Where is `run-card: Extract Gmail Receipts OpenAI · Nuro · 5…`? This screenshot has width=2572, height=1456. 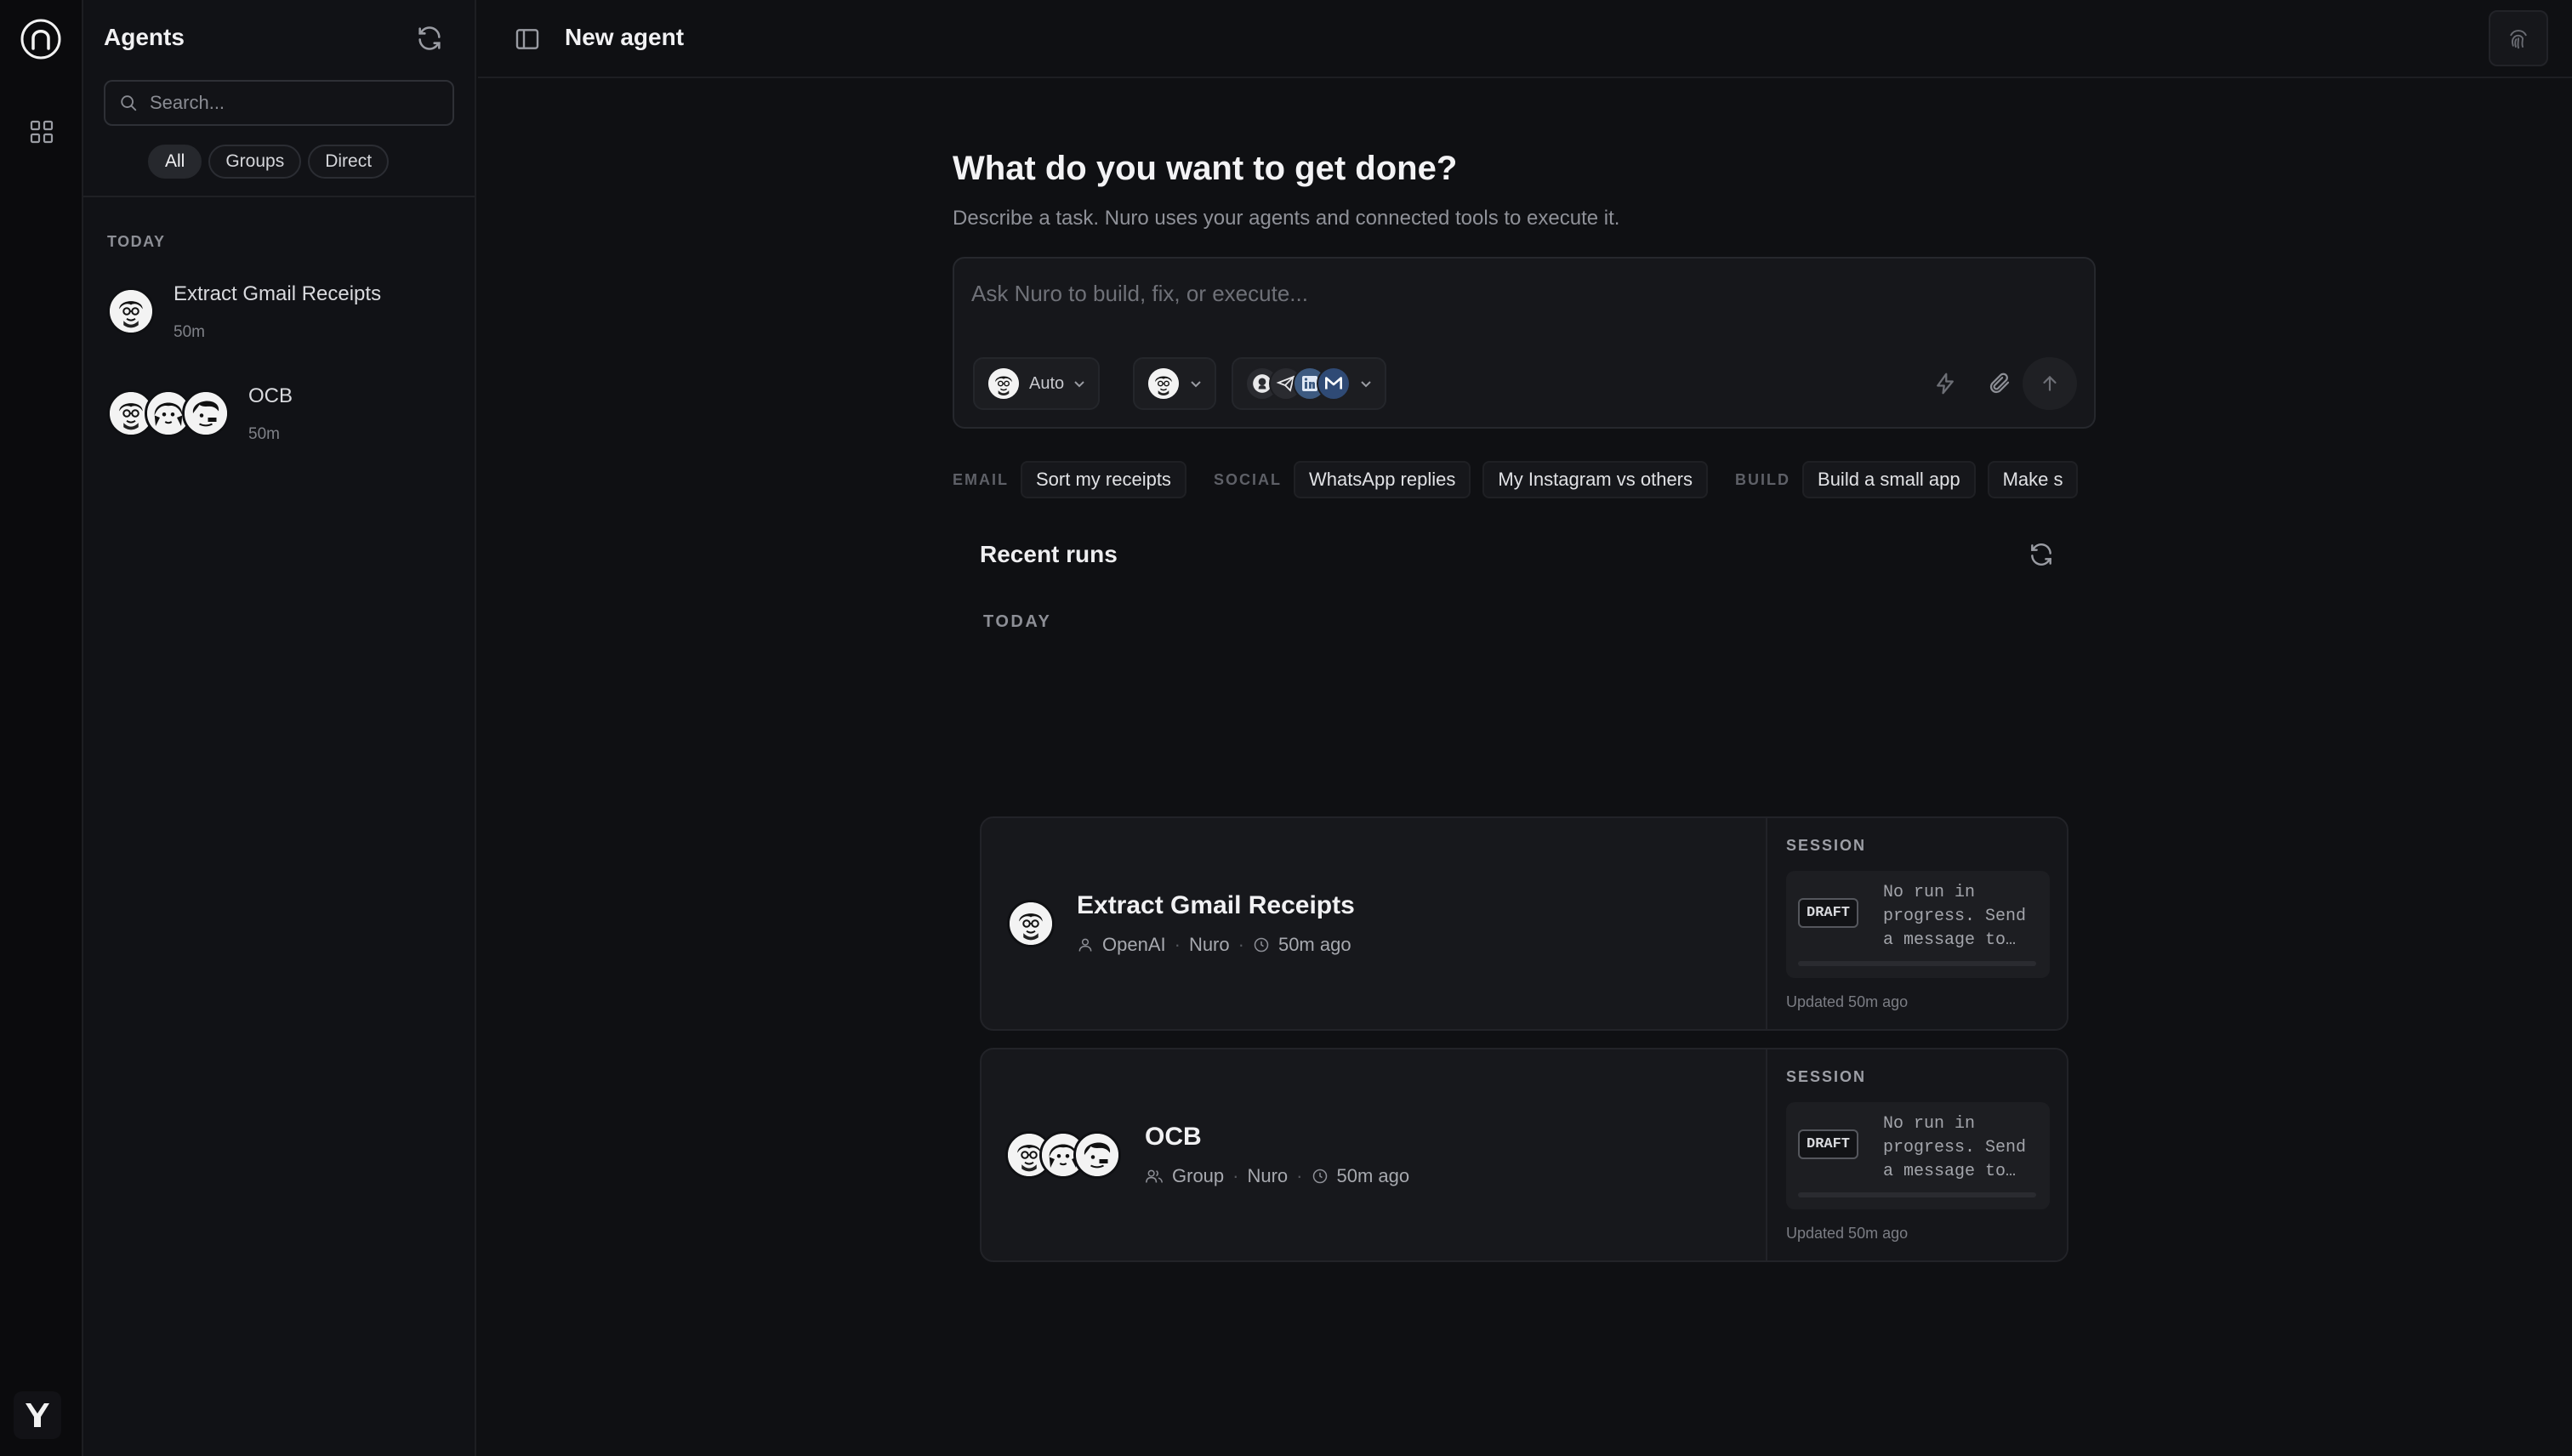 run-card: Extract Gmail Receipts OpenAI · Nuro · 5… is located at coordinates (1524, 923).